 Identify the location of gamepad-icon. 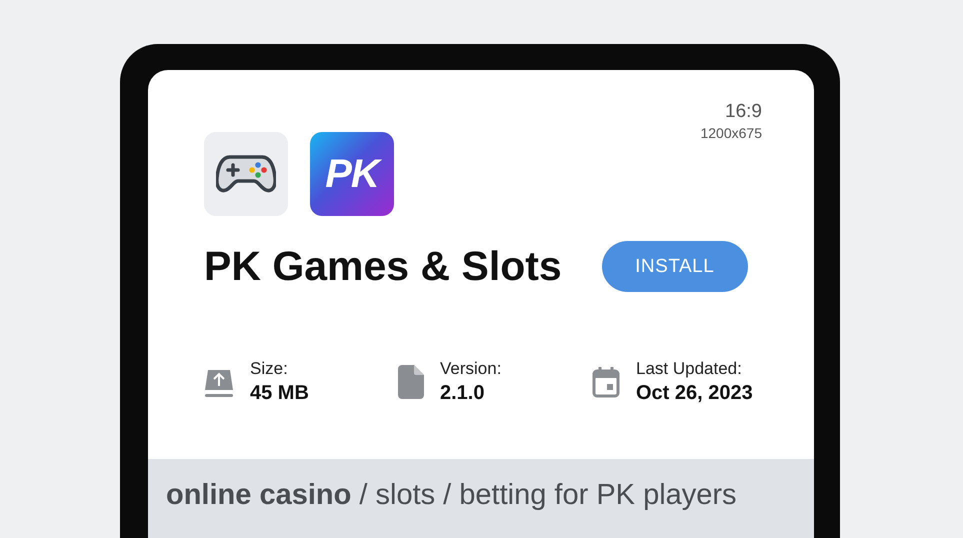
(246, 174).